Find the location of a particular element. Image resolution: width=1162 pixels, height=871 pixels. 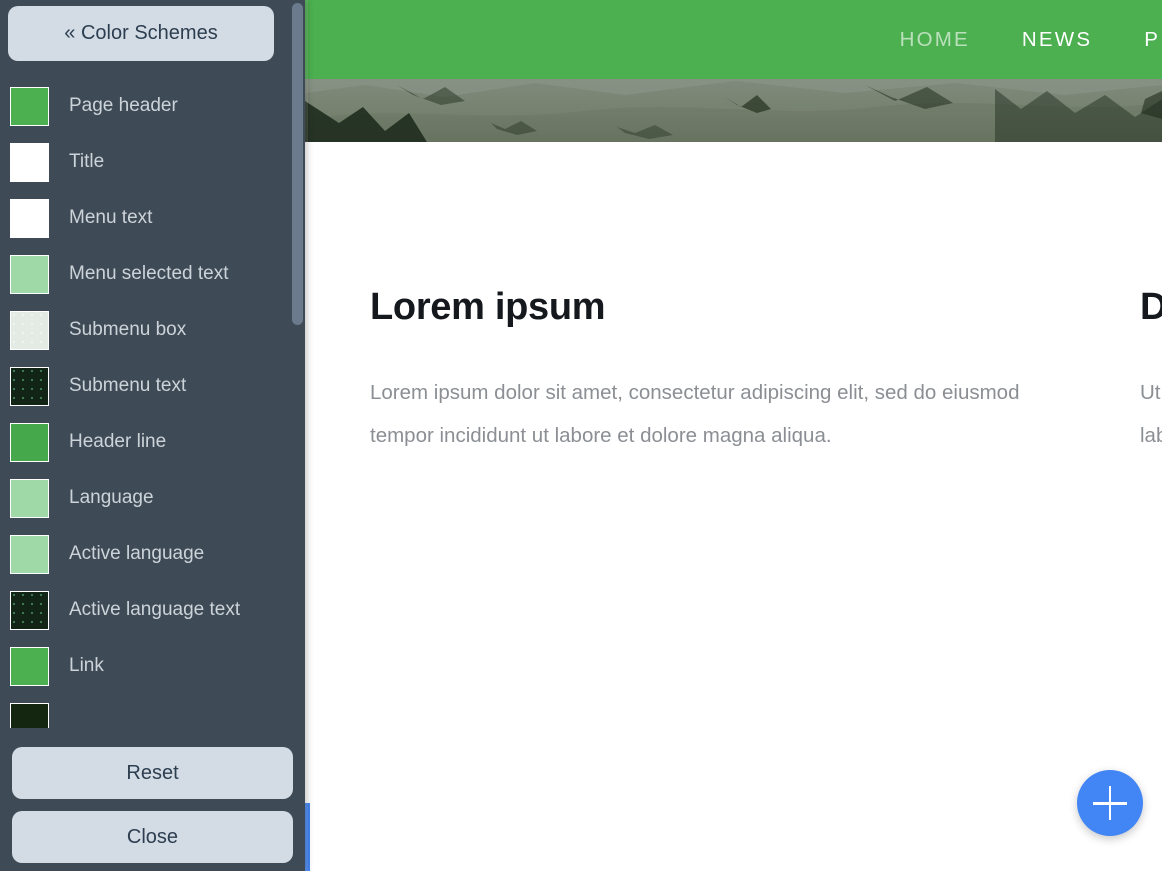

nav-item-news: NEWS is located at coordinates (1057, 40).